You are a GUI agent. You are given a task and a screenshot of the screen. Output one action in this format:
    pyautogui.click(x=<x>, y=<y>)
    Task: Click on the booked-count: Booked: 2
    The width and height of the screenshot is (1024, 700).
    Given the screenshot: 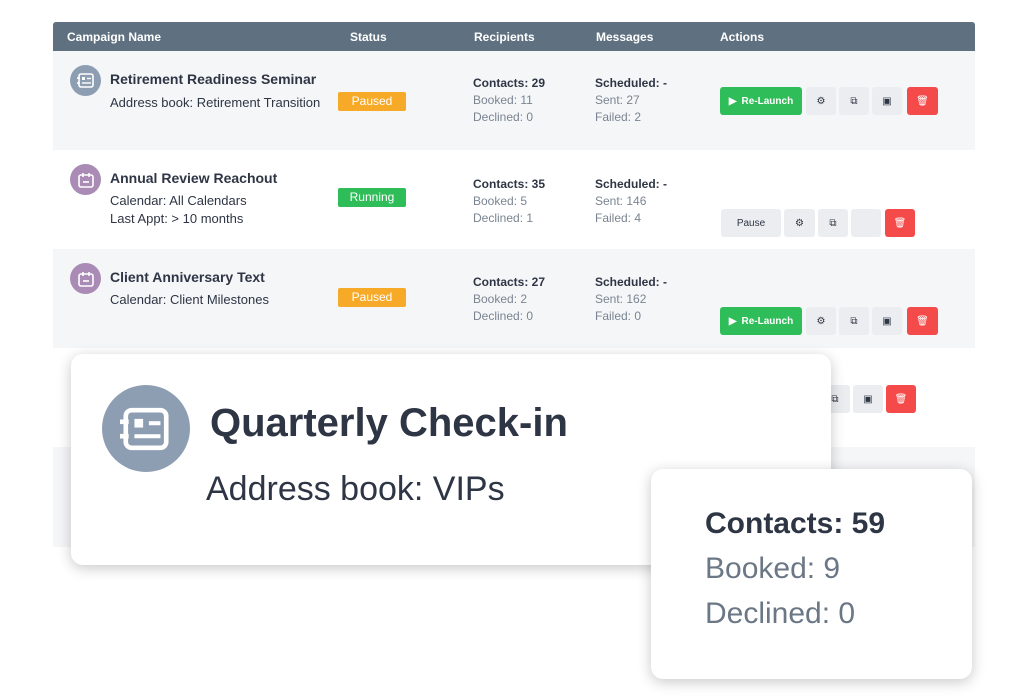 What is the action you would take?
    pyautogui.click(x=500, y=299)
    